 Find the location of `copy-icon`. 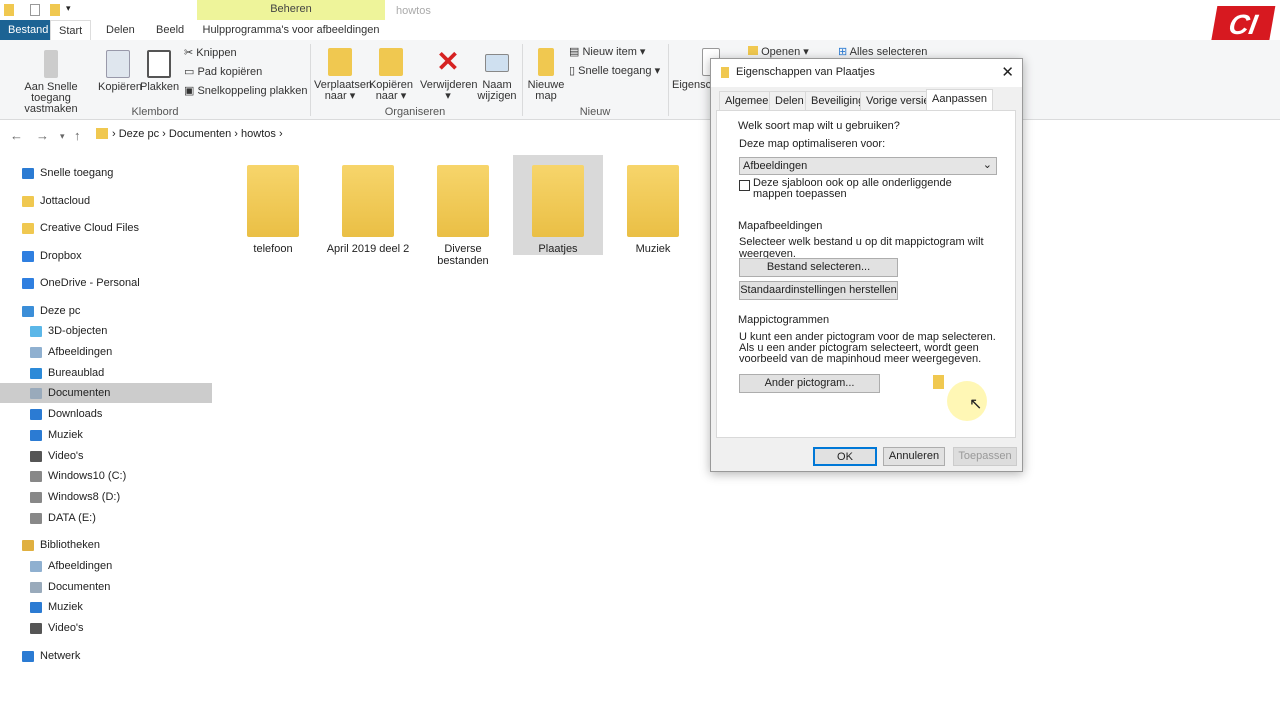

copy-icon is located at coordinates (118, 64).